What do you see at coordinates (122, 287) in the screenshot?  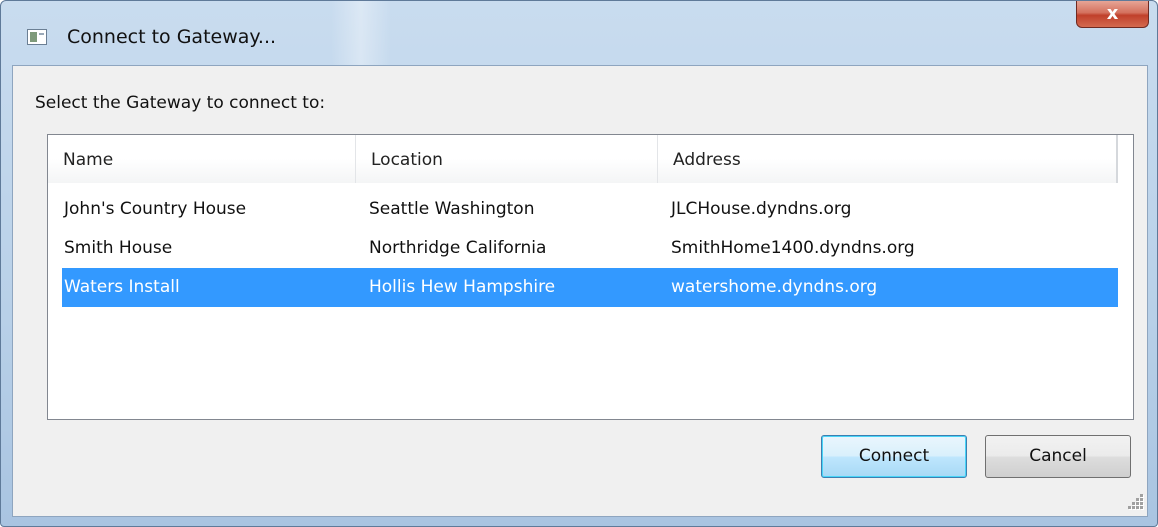 I see `gateway-name: Waters Install` at bounding box center [122, 287].